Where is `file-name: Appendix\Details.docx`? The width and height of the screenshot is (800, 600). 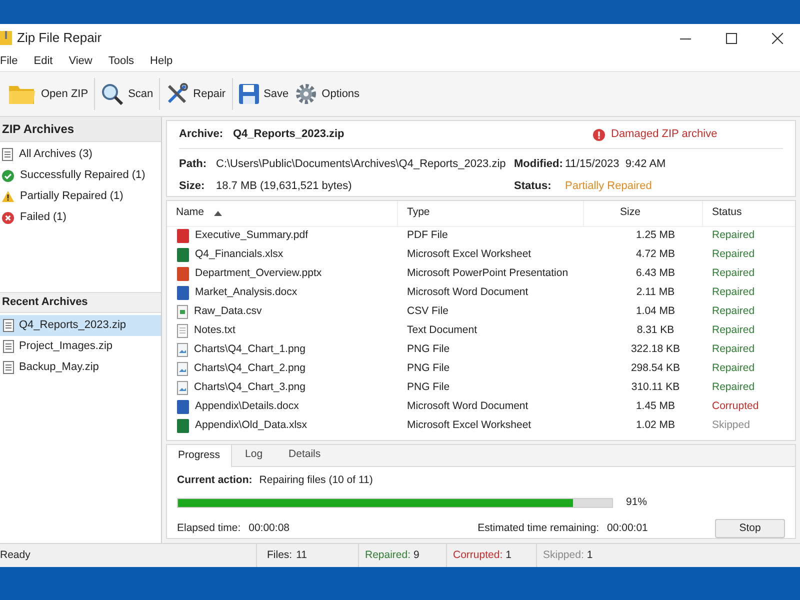 file-name: Appendix\Details.docx is located at coordinates (247, 406).